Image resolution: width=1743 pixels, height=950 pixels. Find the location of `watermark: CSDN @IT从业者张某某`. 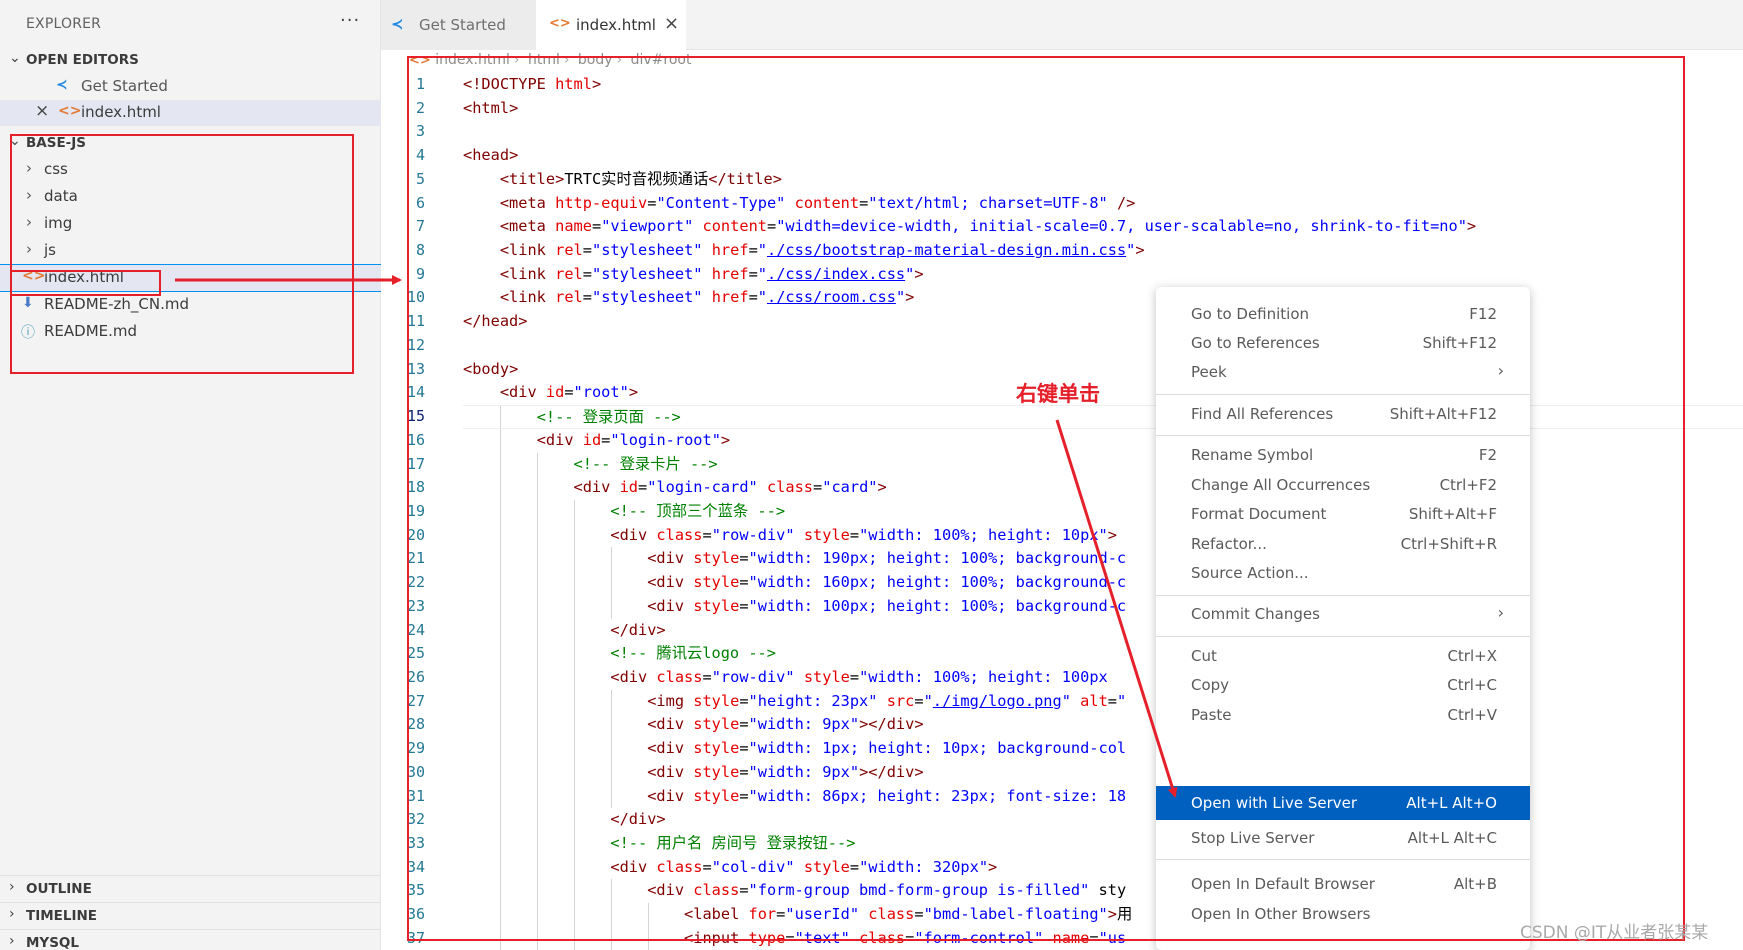

watermark: CSDN @IT从业者张某某 is located at coordinates (1614, 933).